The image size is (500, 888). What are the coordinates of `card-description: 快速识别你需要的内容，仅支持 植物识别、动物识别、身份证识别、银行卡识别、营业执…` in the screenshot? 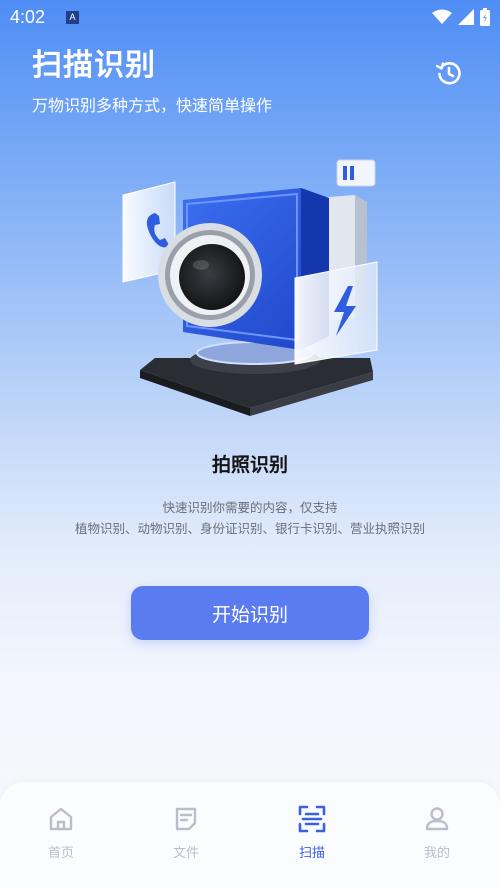 It's located at (250, 518).